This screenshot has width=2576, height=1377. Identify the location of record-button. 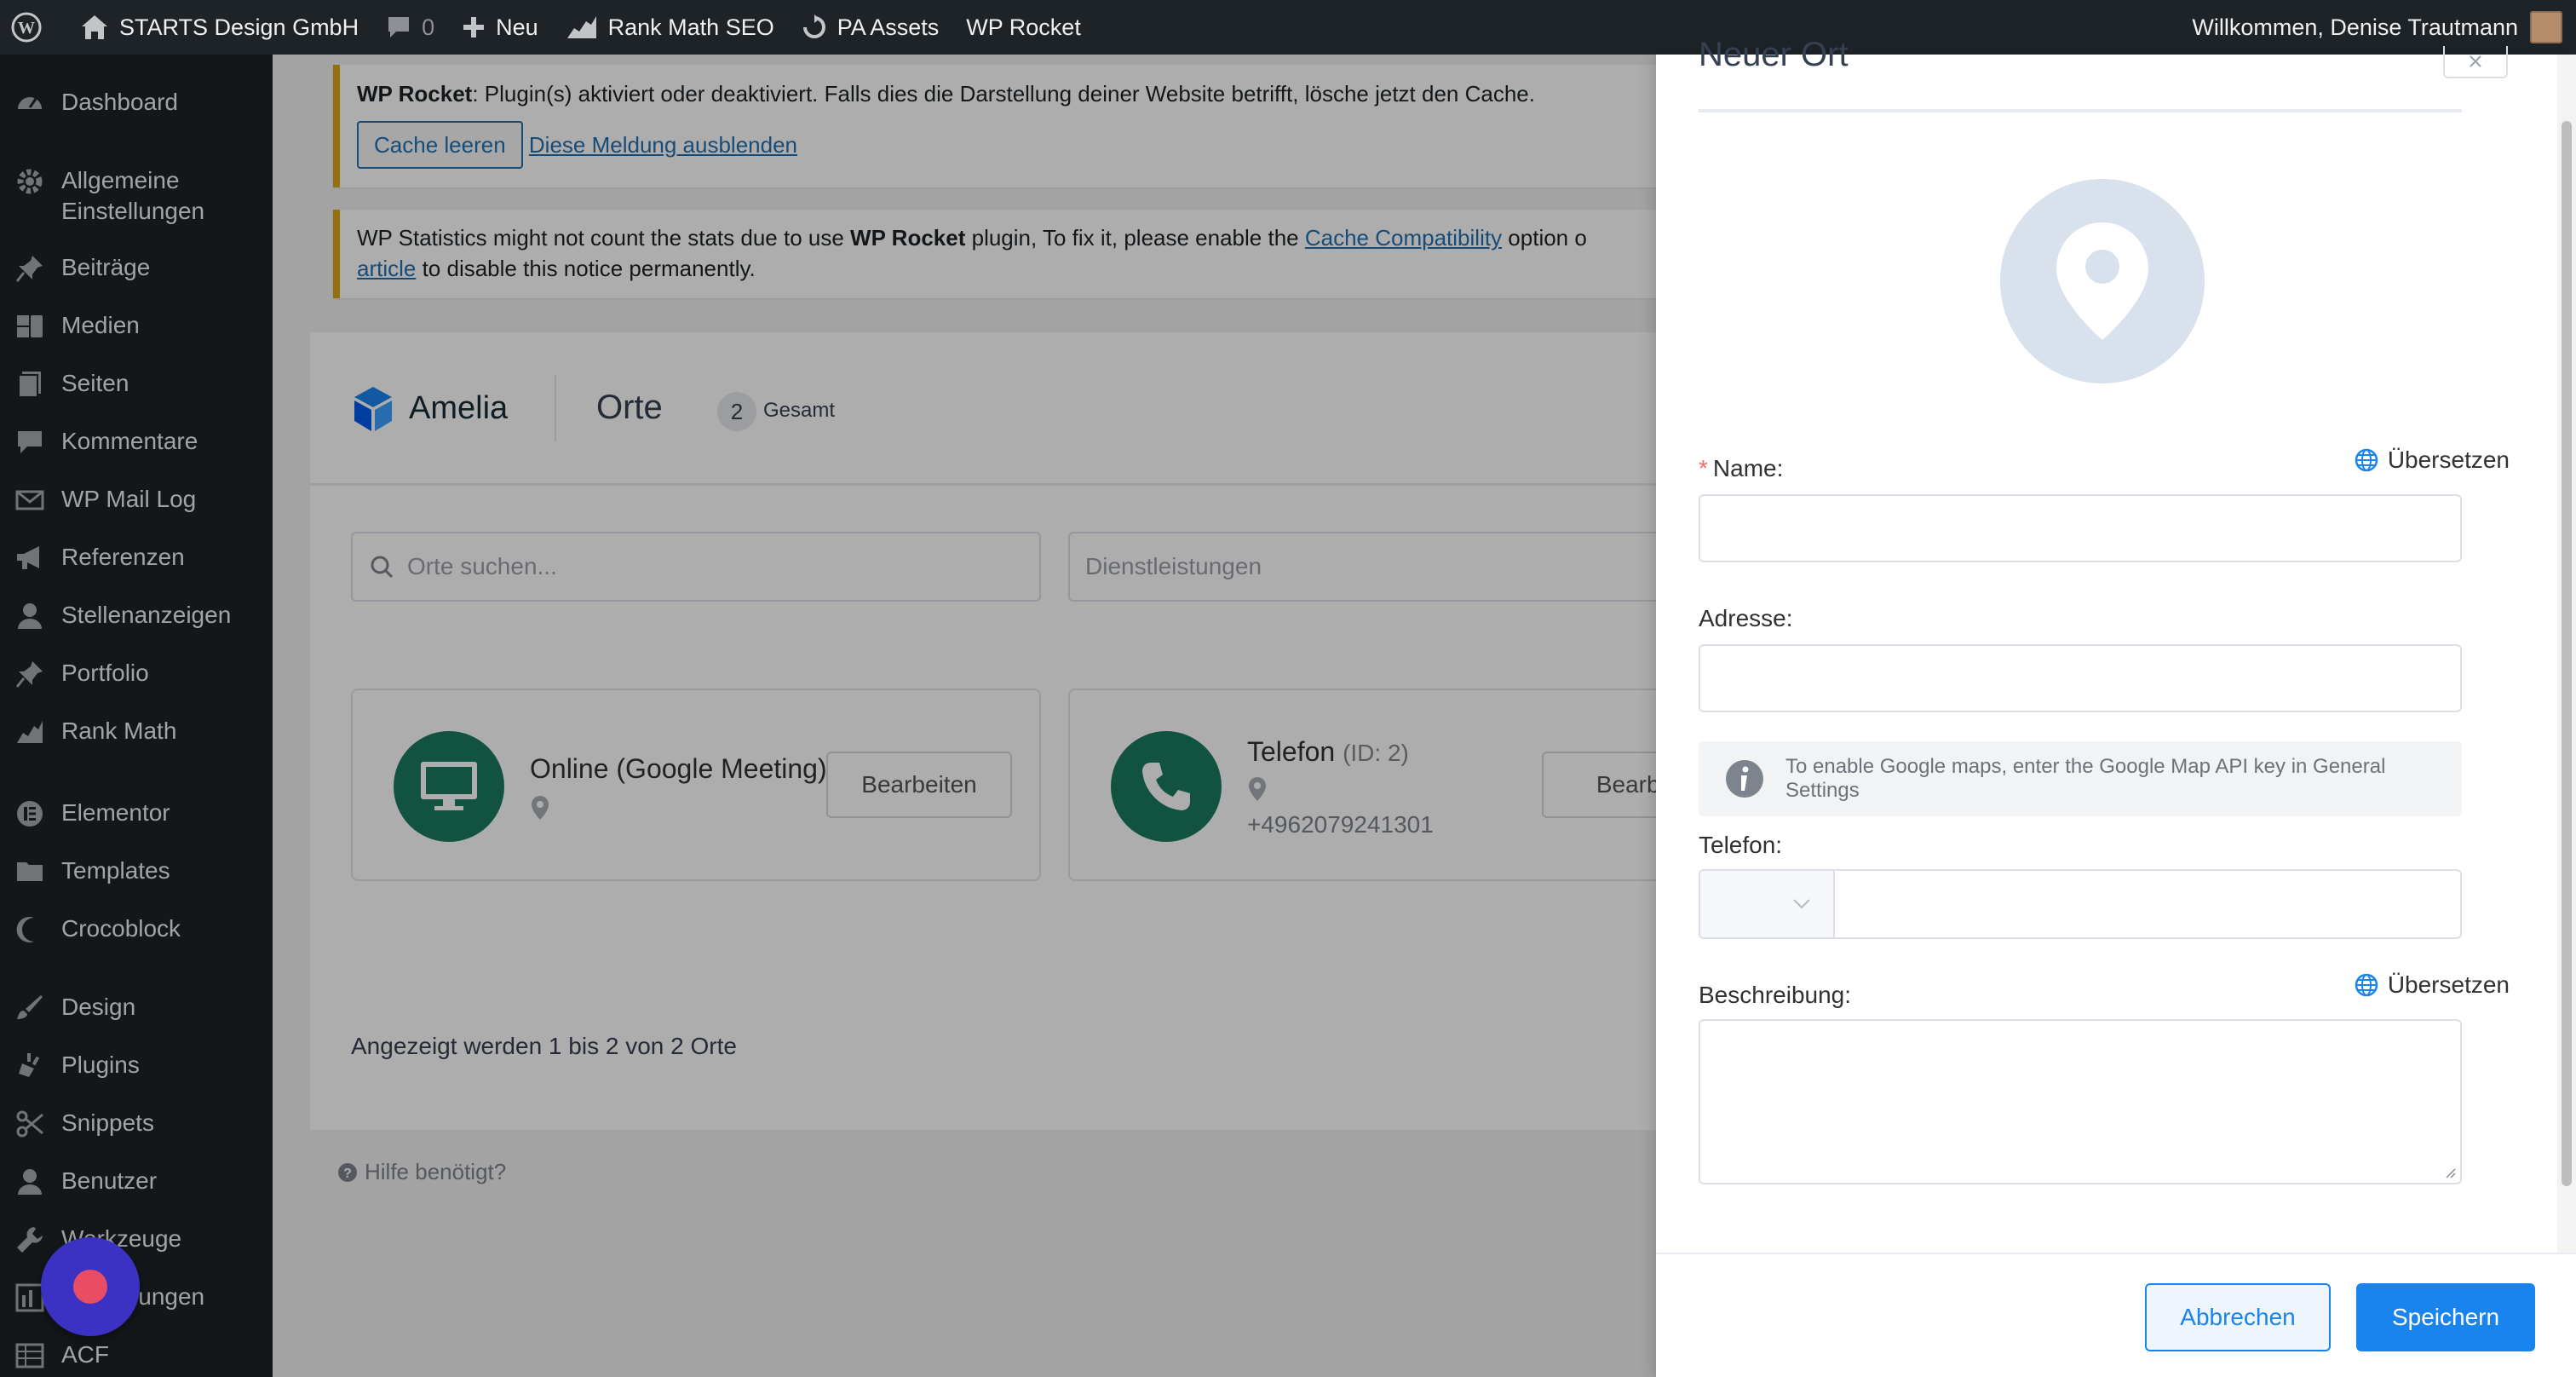
(91, 1286).